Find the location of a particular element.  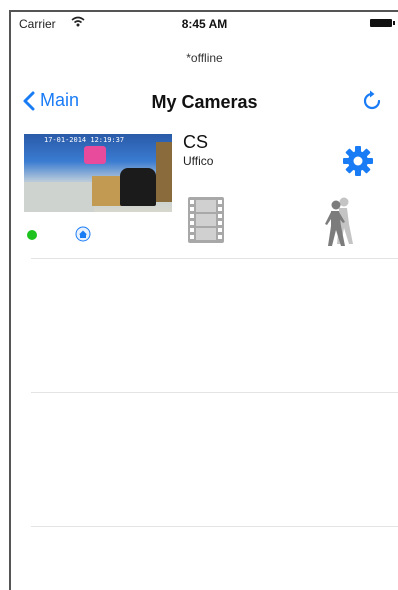

navigation-bar: Main My Cameras is located at coordinates (204, 103).